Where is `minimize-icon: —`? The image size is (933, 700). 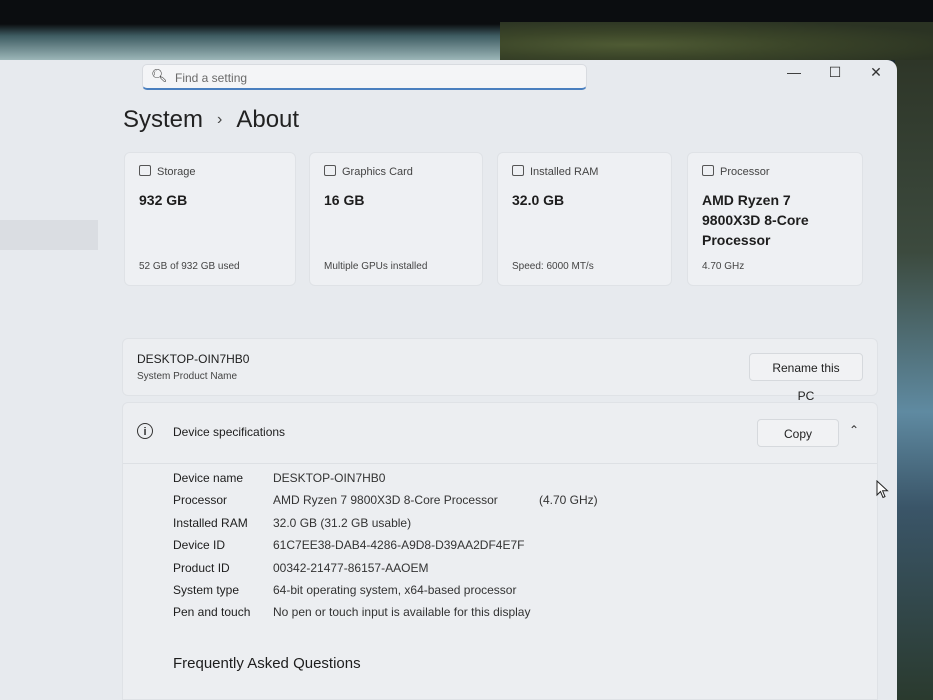 minimize-icon: — is located at coordinates (794, 72).